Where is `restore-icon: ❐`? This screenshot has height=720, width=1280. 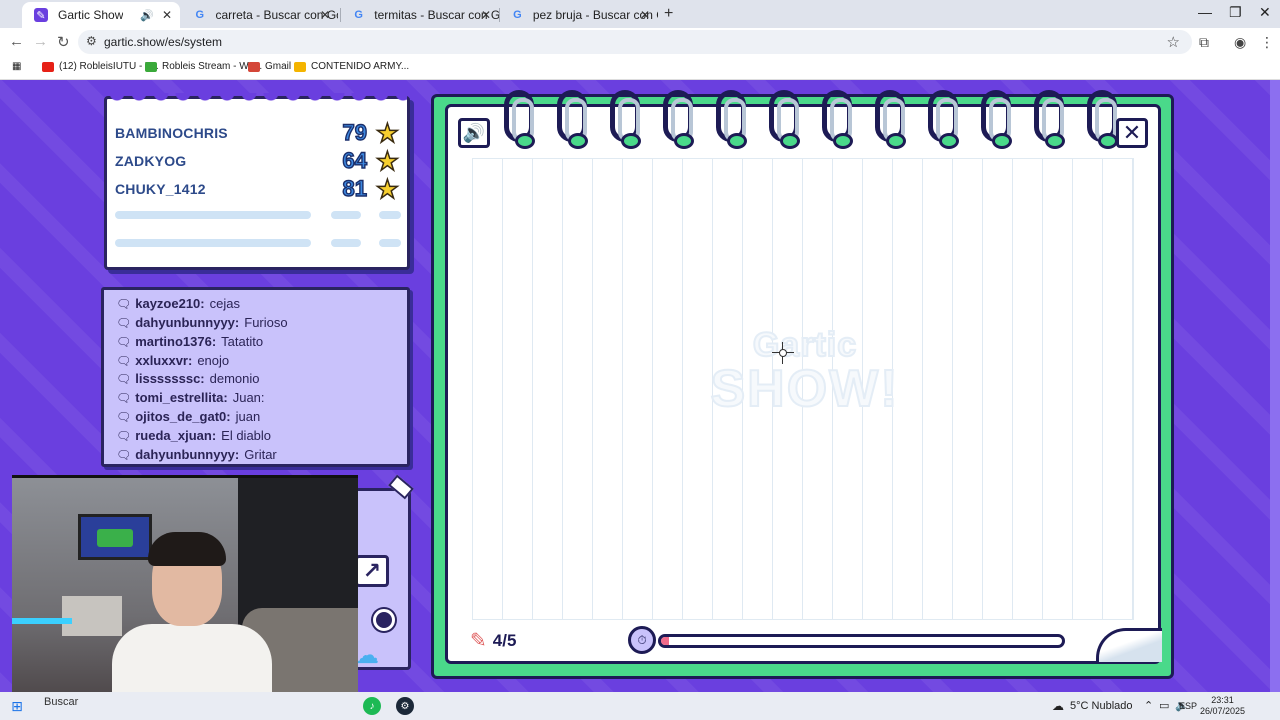
restore-icon: ❐ is located at coordinates (1235, 12).